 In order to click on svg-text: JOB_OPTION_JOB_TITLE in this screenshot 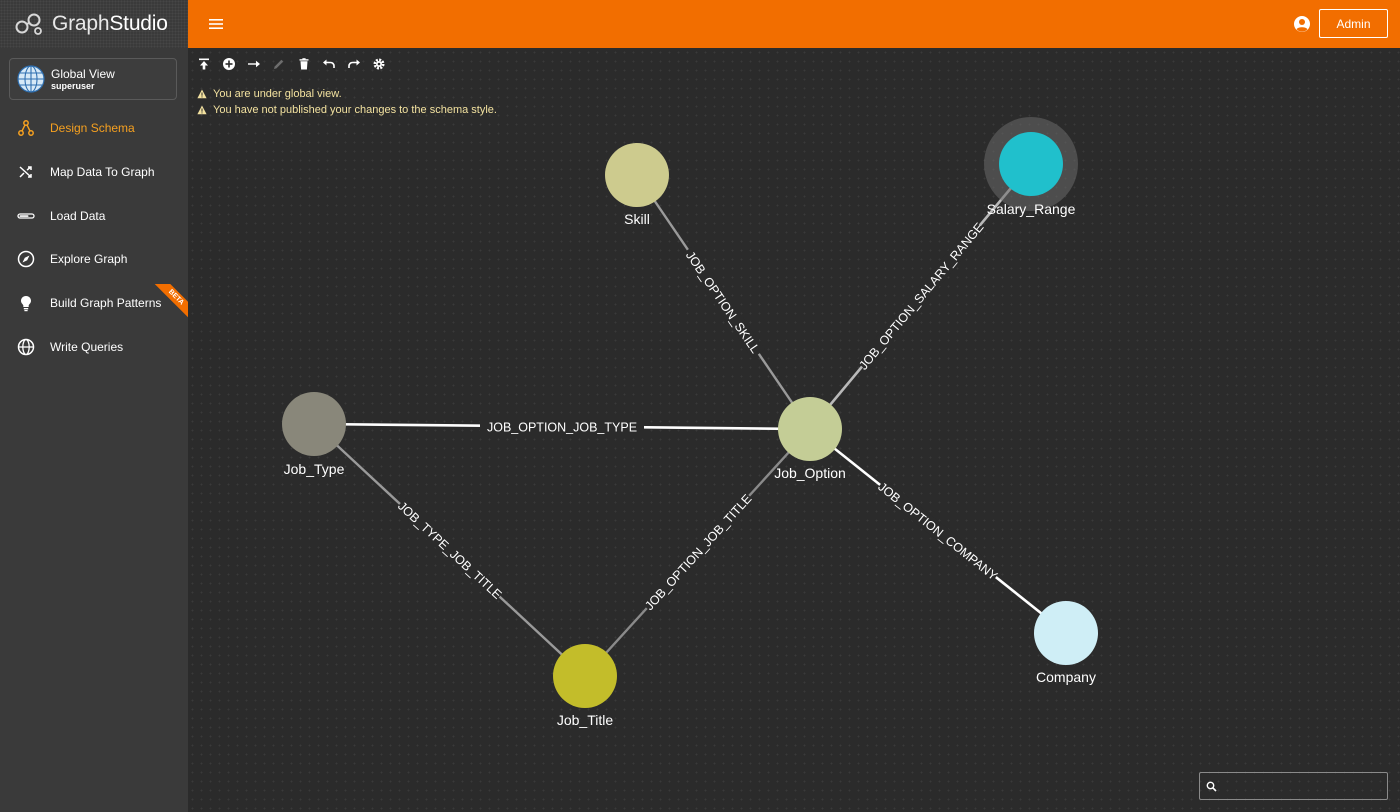, I will do `click(698, 552)`.